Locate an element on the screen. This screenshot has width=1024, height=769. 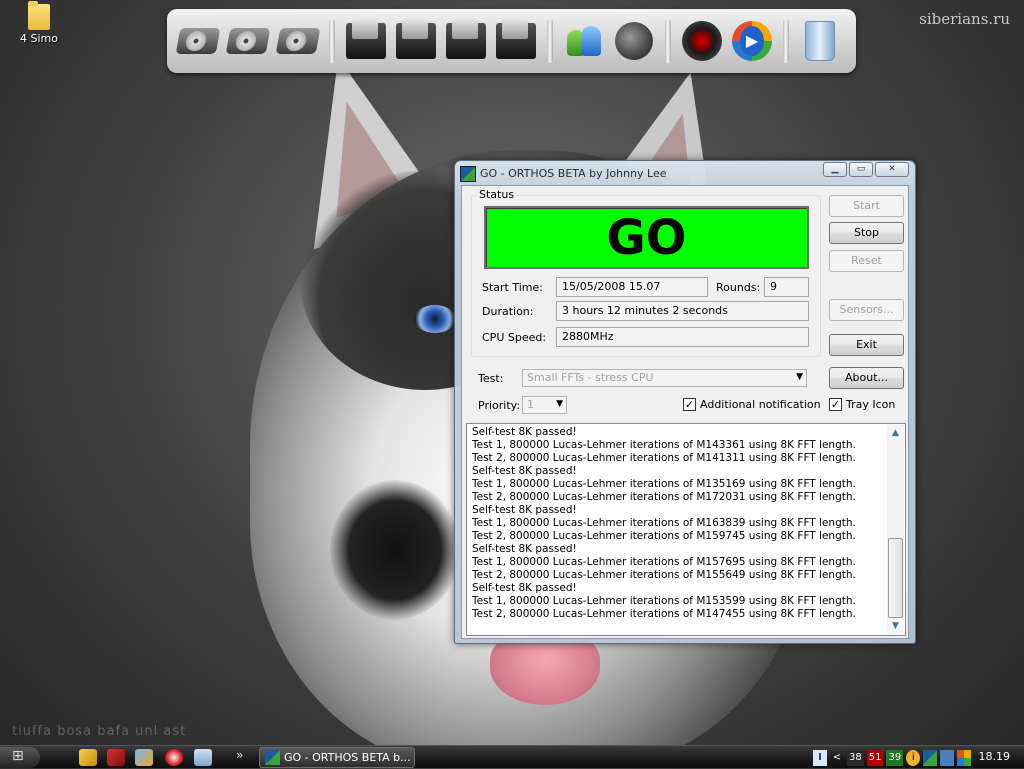
system-tray: I < 38 51 39 i is located at coordinates (892, 757).